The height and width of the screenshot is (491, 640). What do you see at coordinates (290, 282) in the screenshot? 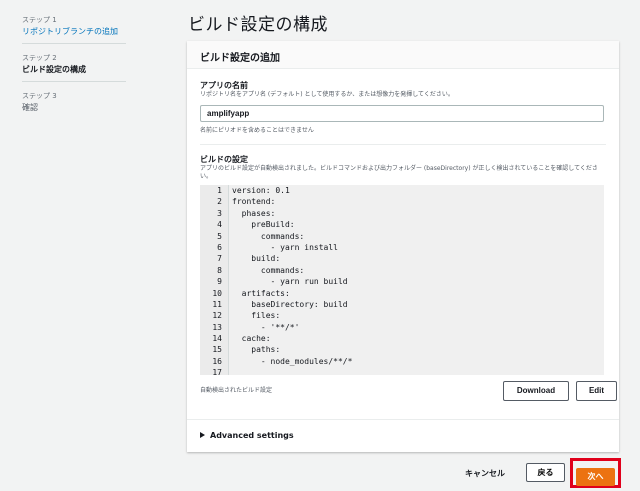
I see `code-line: - yarn run build` at bounding box center [290, 282].